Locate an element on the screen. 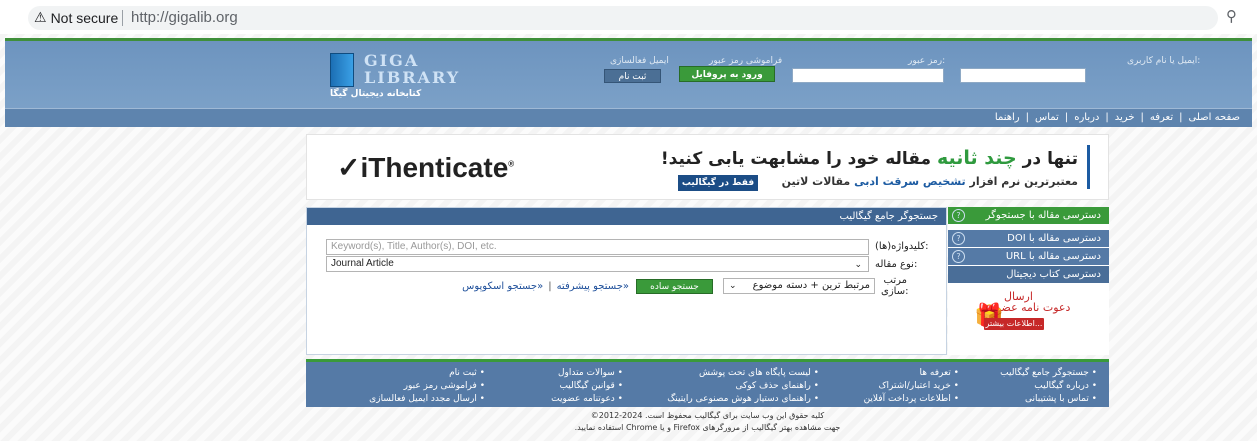  banner-subline-highlight: تشخیص سرقت ادبی is located at coordinates (910, 181).